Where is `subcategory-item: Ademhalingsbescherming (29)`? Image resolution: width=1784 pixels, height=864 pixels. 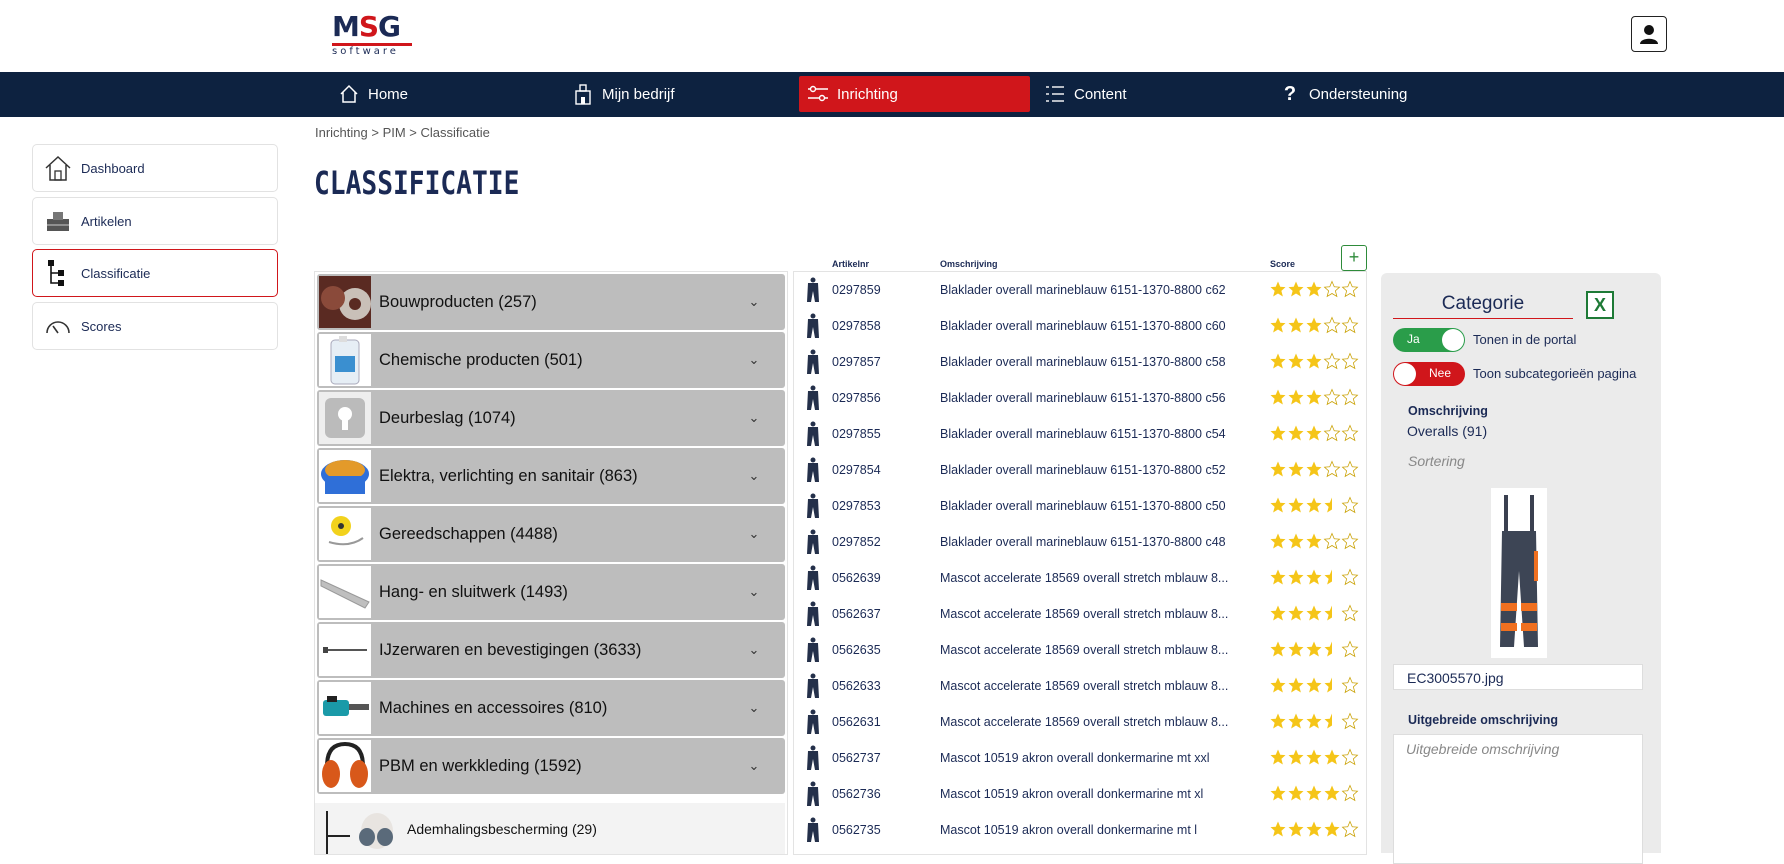
subcategory-item: Ademhalingsbescherming (29) is located at coordinates (550, 828).